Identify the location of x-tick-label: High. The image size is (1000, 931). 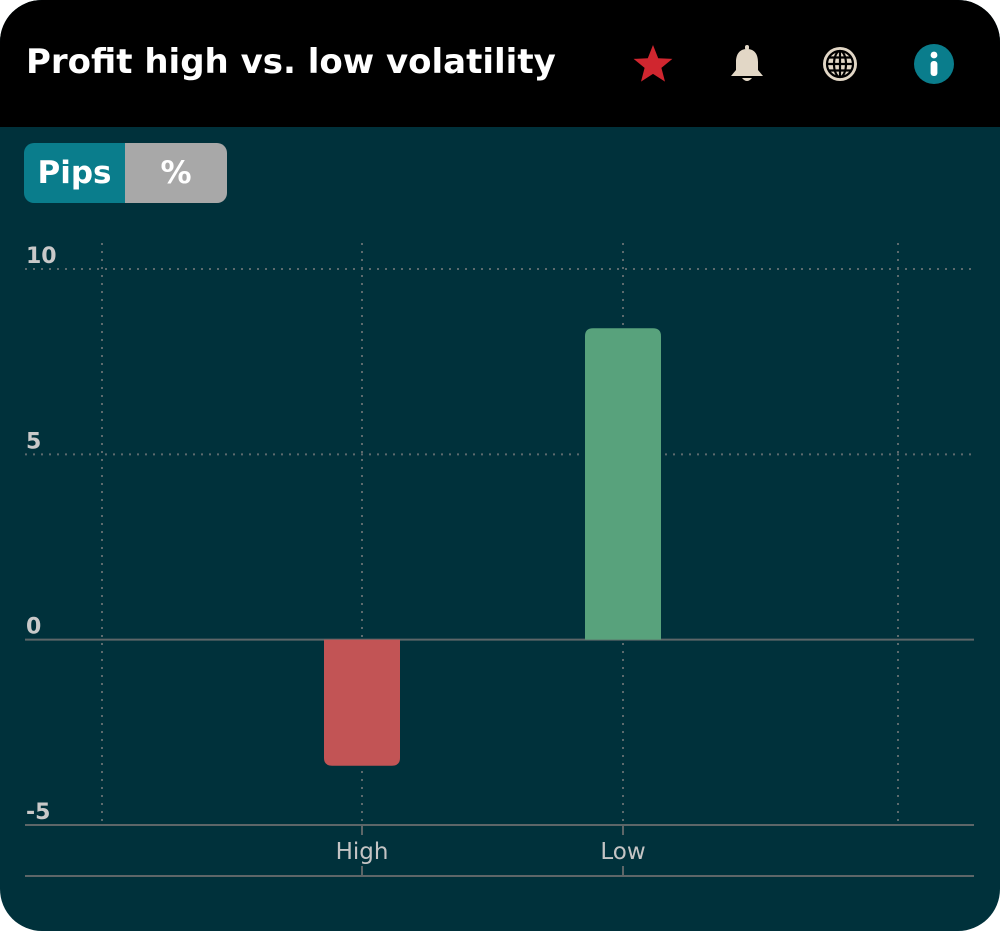
(362, 852).